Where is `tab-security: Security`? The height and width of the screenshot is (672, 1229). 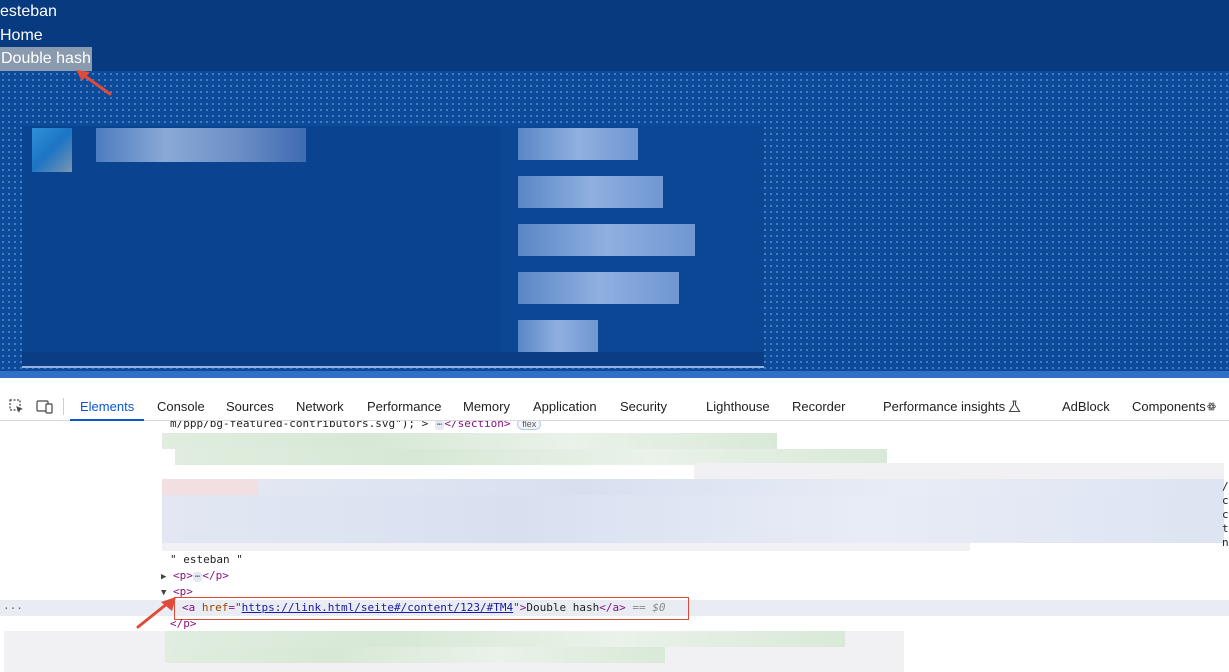 tab-security: Security is located at coordinates (643, 406).